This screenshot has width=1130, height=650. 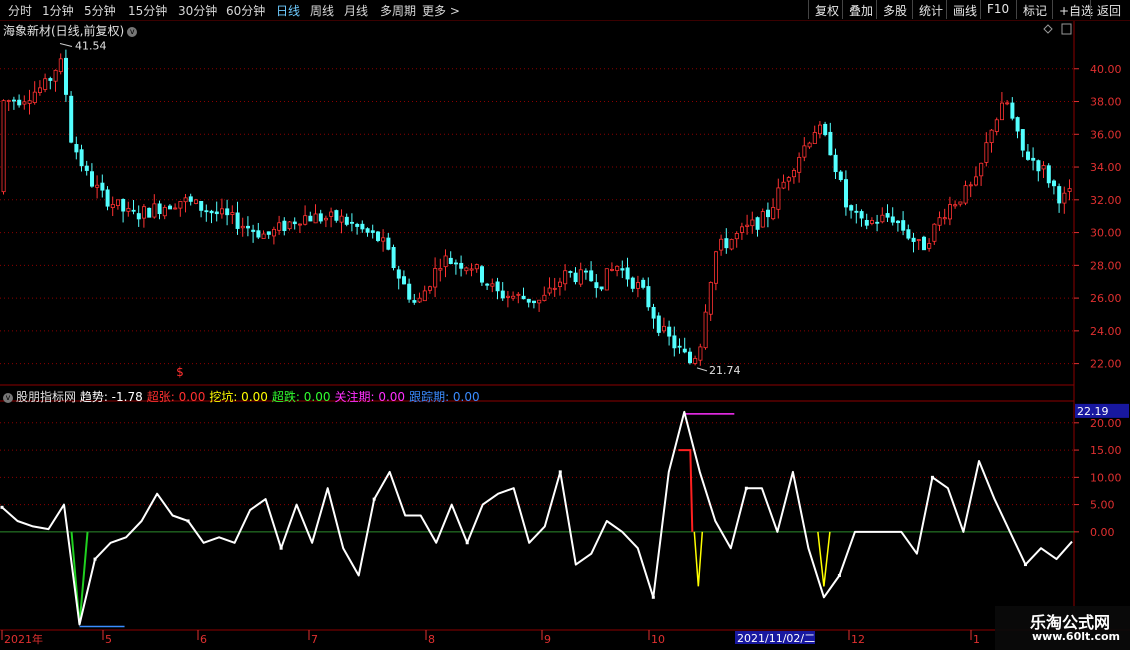 I want to click on price-tick-label: 30.00, so click(x=1106, y=233).